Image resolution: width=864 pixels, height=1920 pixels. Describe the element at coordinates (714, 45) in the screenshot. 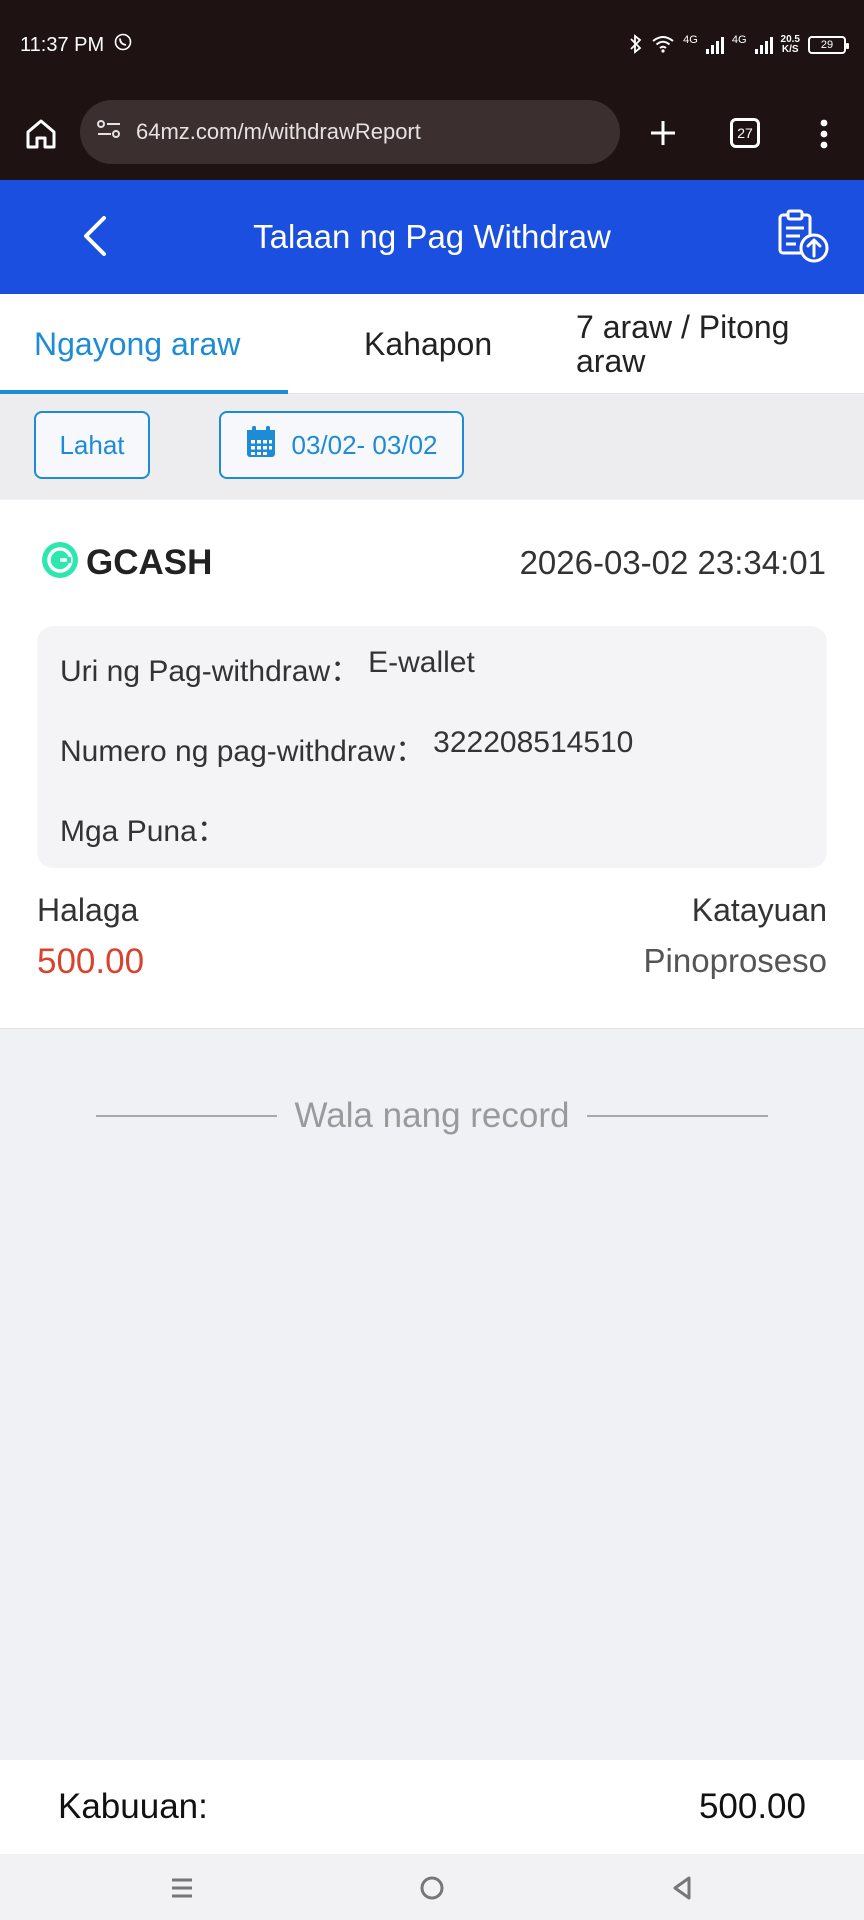

I see `signal-icon` at that location.